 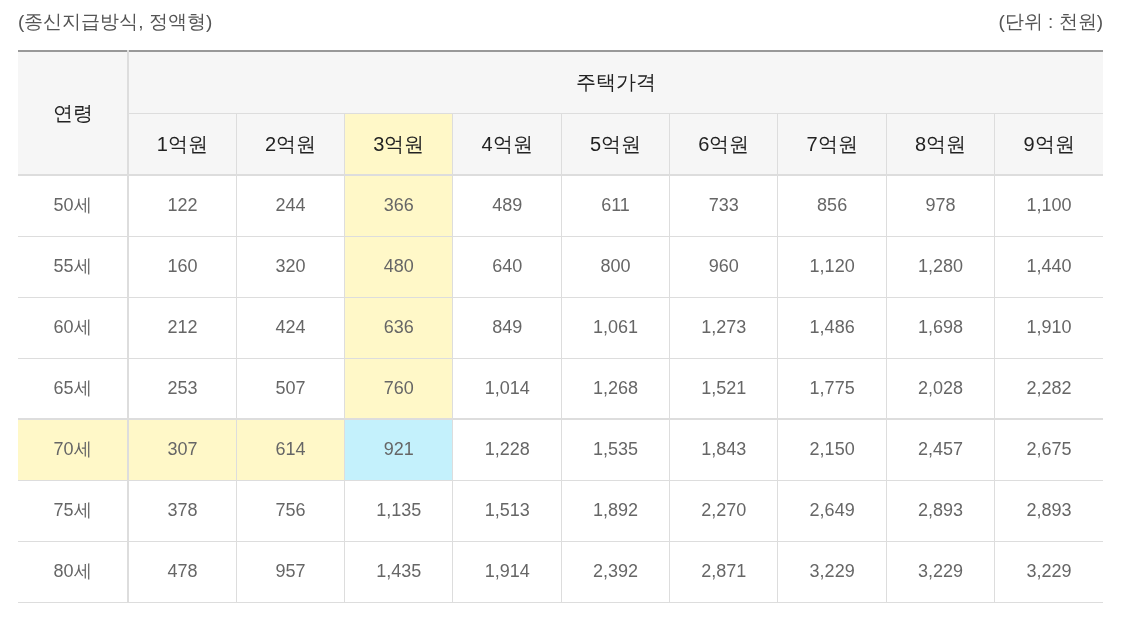 I want to click on table-cell: 480, so click(x=398, y=266).